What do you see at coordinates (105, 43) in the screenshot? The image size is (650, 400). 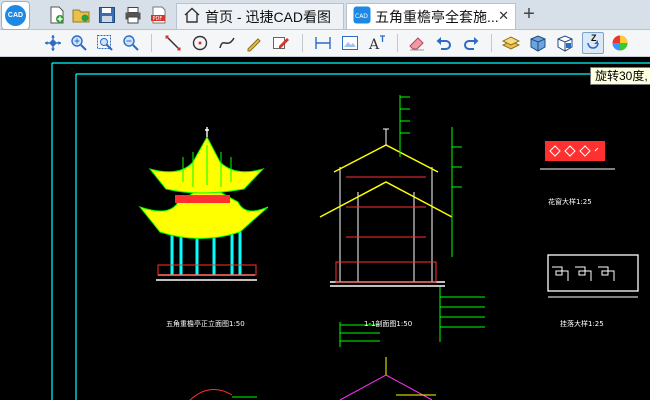 I see `zoom-window-icon` at bounding box center [105, 43].